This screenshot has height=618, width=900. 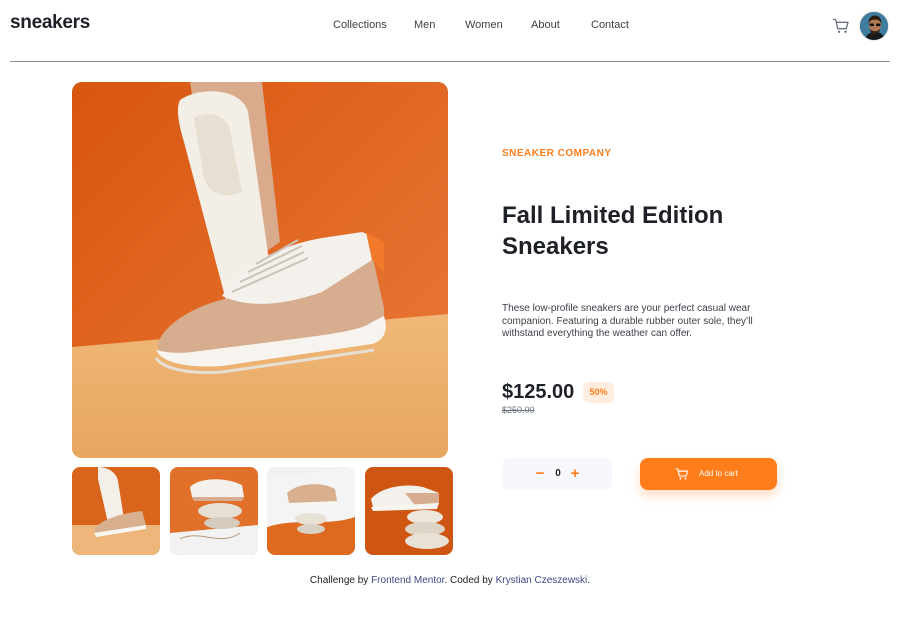 I want to click on author-link: Krystian Czeszewski, so click(x=542, y=580).